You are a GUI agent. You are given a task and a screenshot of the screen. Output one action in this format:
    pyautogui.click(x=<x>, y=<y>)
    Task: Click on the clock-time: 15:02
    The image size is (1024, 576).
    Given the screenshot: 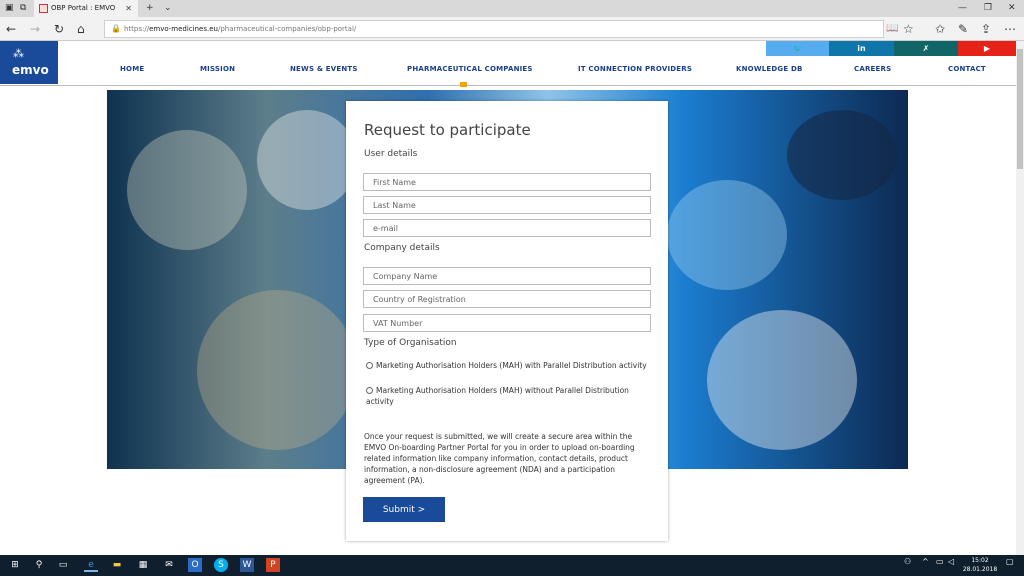 What is the action you would take?
    pyautogui.click(x=980, y=560)
    